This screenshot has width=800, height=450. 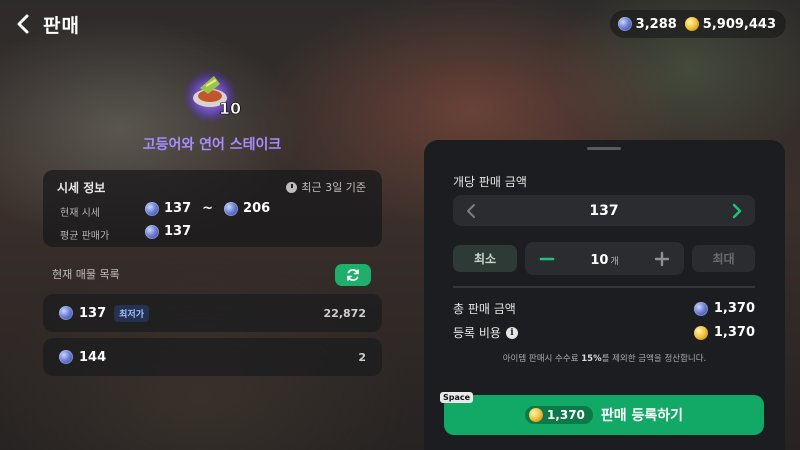 I want to click on listing-price: 144, so click(x=93, y=357).